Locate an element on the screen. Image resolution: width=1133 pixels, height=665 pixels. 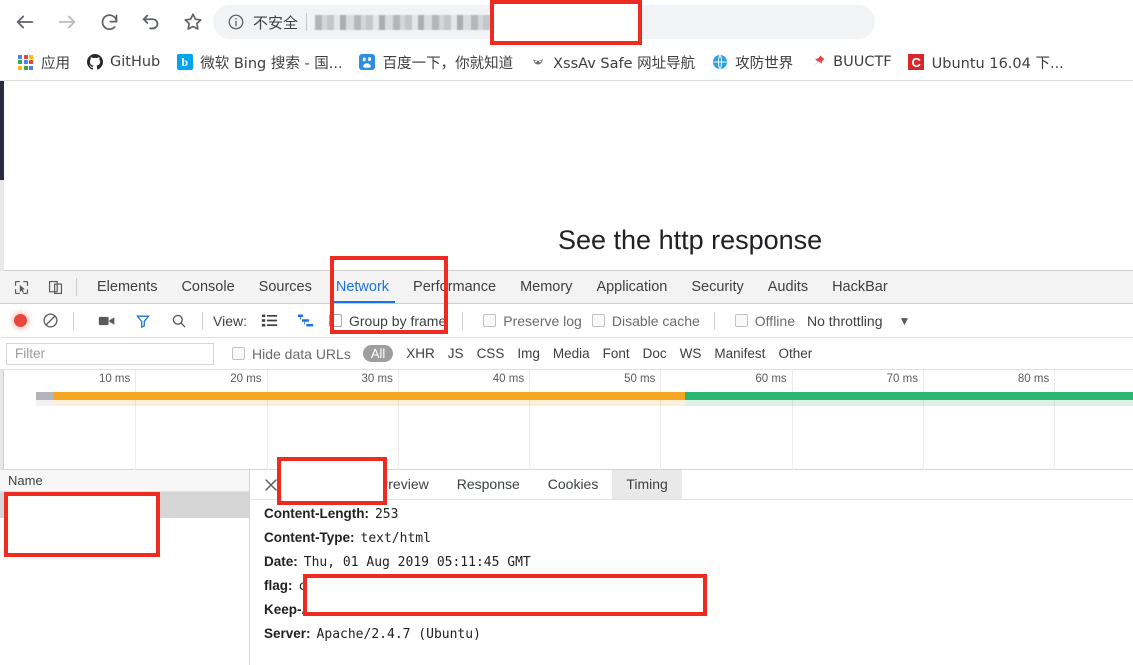
header-name: Content-Length: is located at coordinates (316, 513).